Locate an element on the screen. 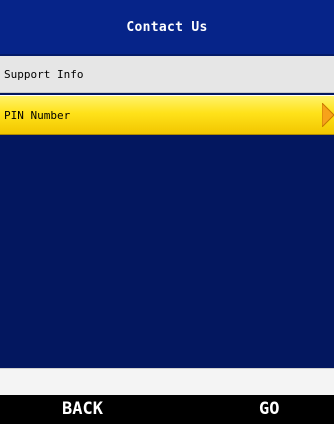 This screenshot has height=424, width=334. page-title: Contact Us is located at coordinates (167, 27).